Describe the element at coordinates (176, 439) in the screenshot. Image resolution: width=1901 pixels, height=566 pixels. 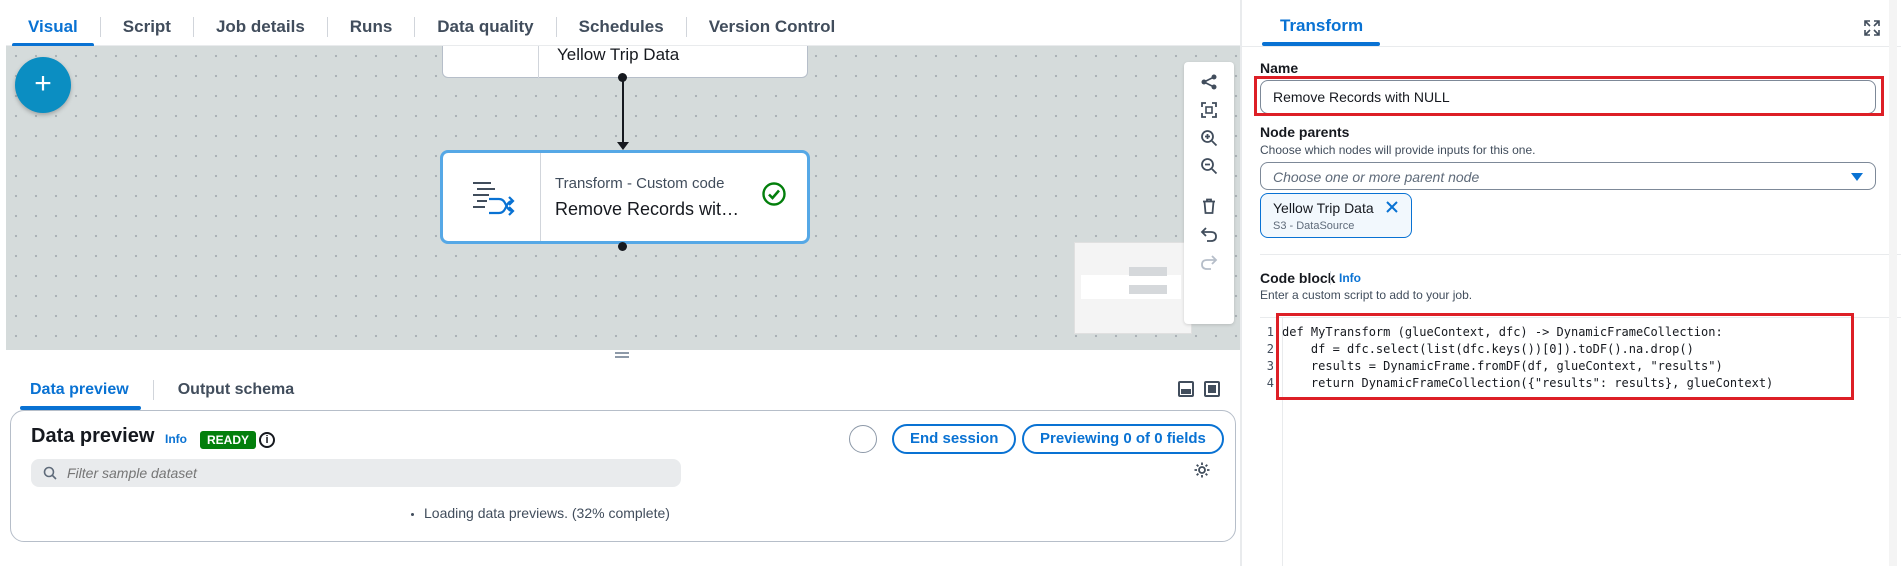
I see `info-link: Info` at that location.